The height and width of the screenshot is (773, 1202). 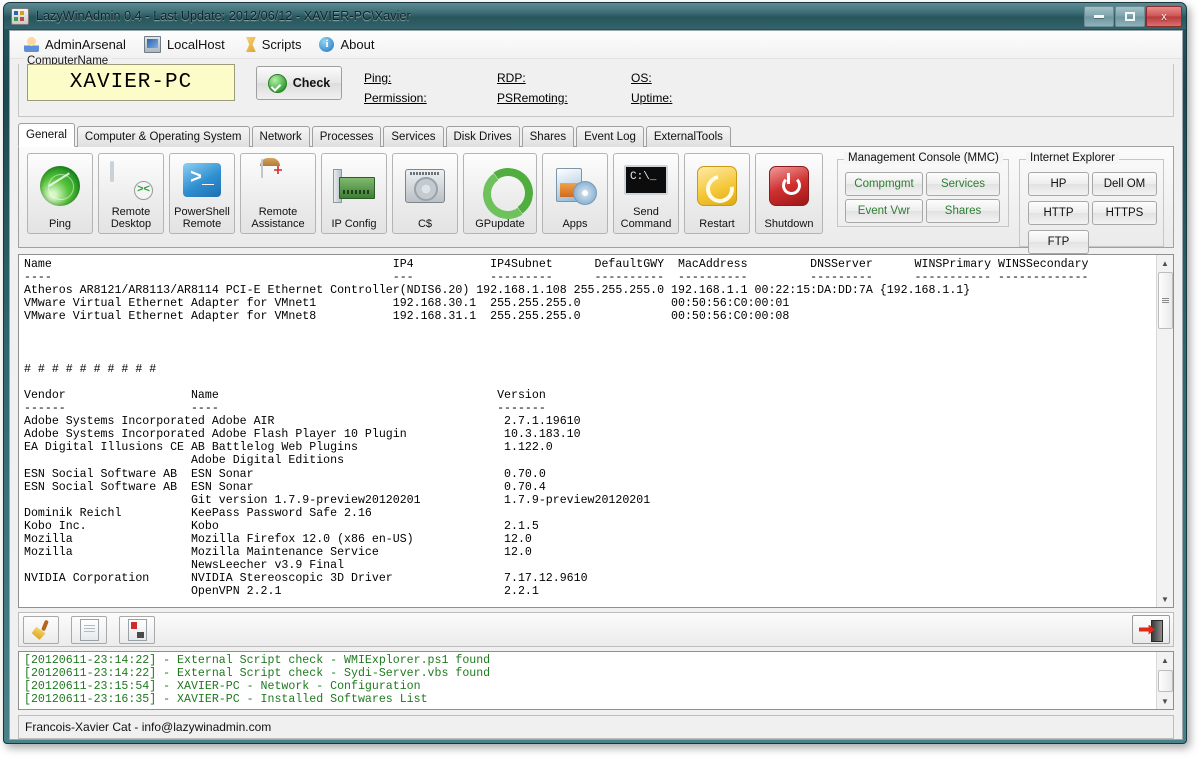 I want to click on tab-processes: Processes, so click(x=346, y=136).